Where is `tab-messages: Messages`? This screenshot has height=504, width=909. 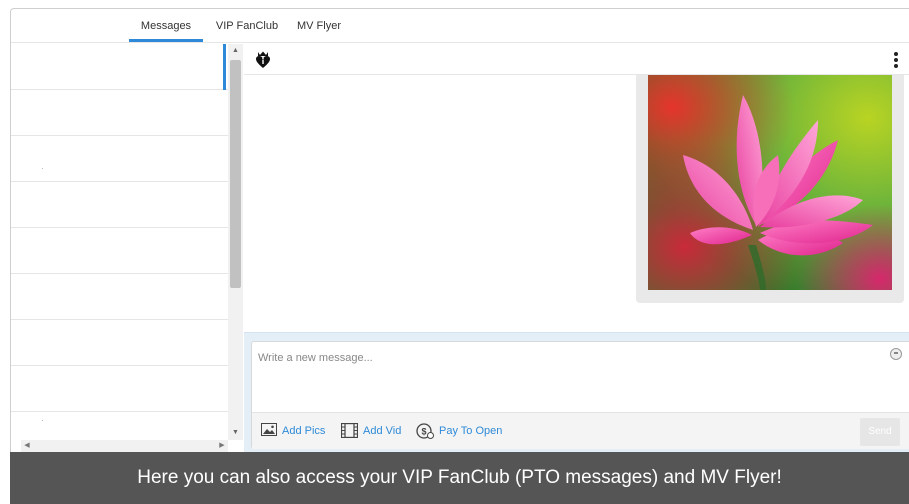 tab-messages: Messages is located at coordinates (166, 26).